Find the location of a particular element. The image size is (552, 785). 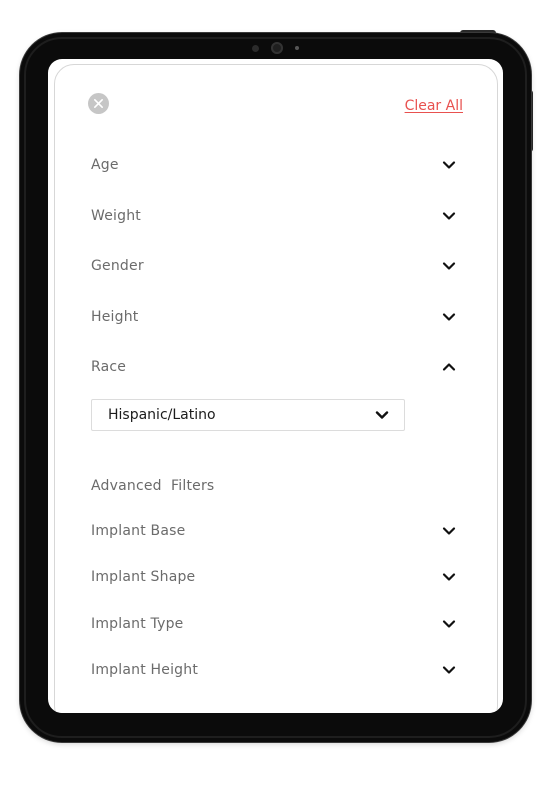

close-icon is located at coordinates (98, 103).